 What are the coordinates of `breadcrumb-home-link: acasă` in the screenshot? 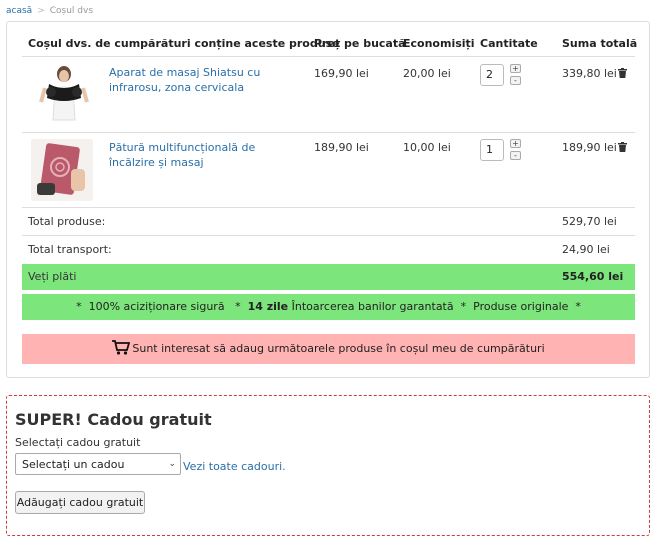 It's located at (19, 11).